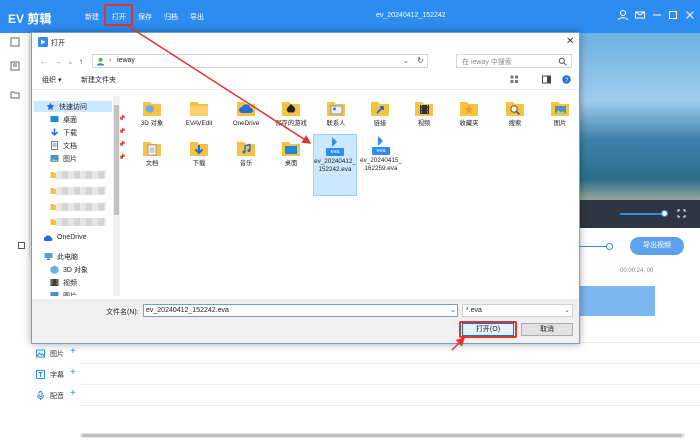  I want to click on view-options-icon, so click(514, 79).